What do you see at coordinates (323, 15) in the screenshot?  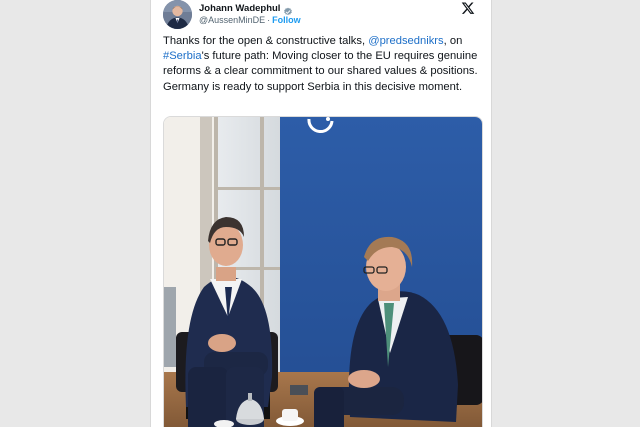 I see `post-header: Johann Wadephul @AussenMinDE · Follow` at bounding box center [323, 15].